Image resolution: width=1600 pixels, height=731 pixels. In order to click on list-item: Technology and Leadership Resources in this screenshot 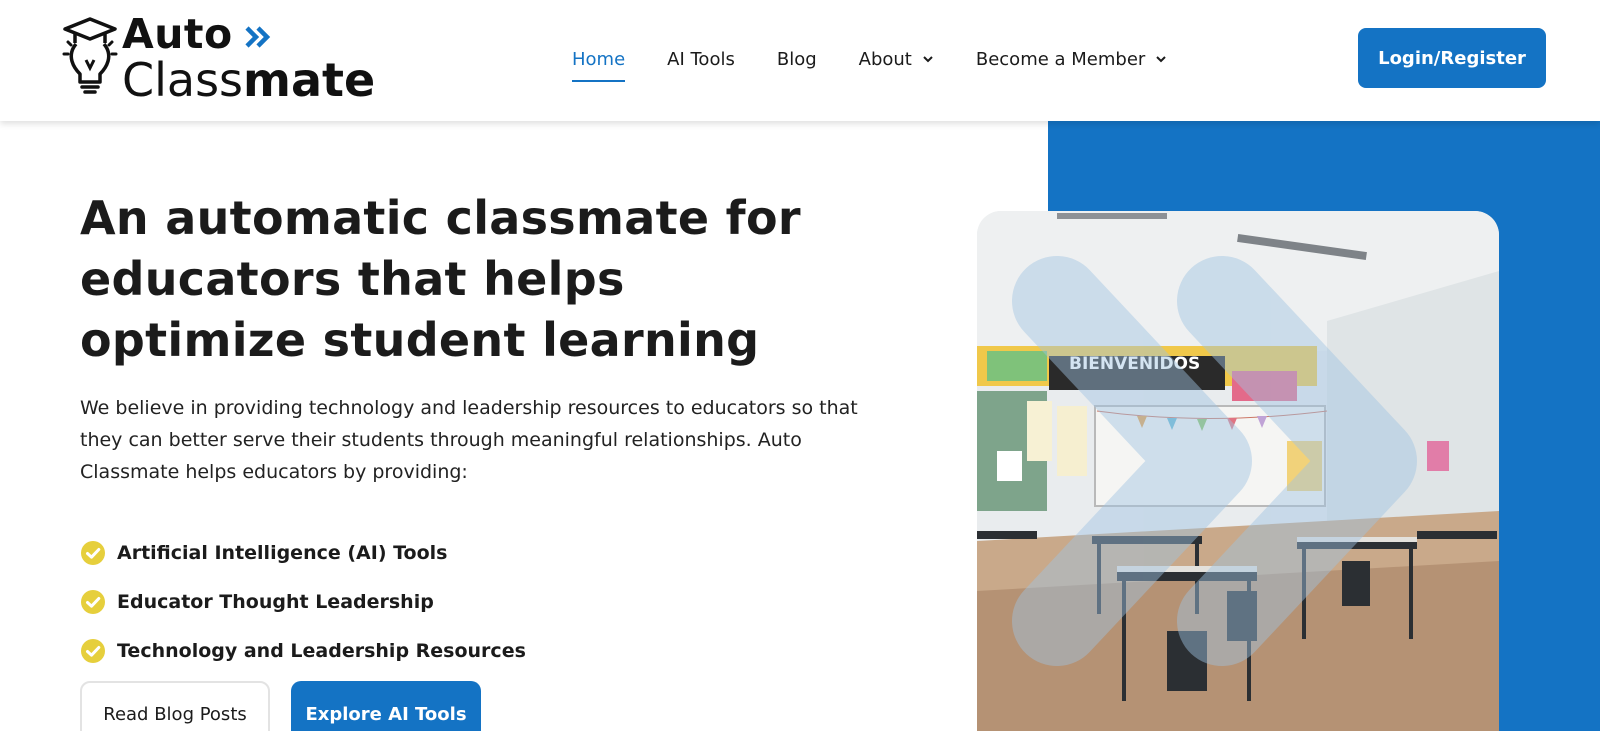, I will do `click(303, 650)`.